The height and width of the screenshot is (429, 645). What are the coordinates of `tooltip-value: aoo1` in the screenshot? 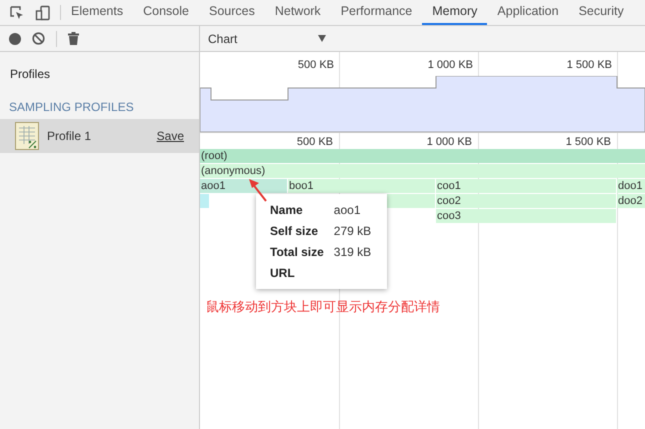 It's located at (348, 210).